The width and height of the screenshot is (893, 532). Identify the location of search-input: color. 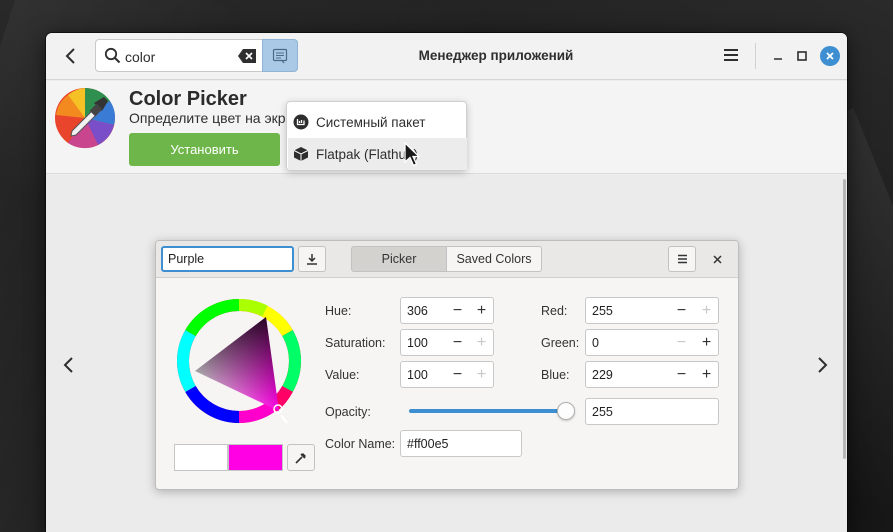
(179, 55).